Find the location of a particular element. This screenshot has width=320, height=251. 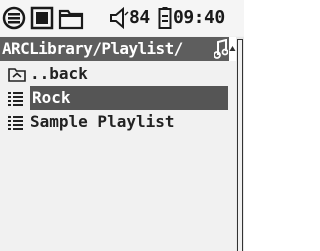

scroll-up-area is located at coordinates (232, 49).